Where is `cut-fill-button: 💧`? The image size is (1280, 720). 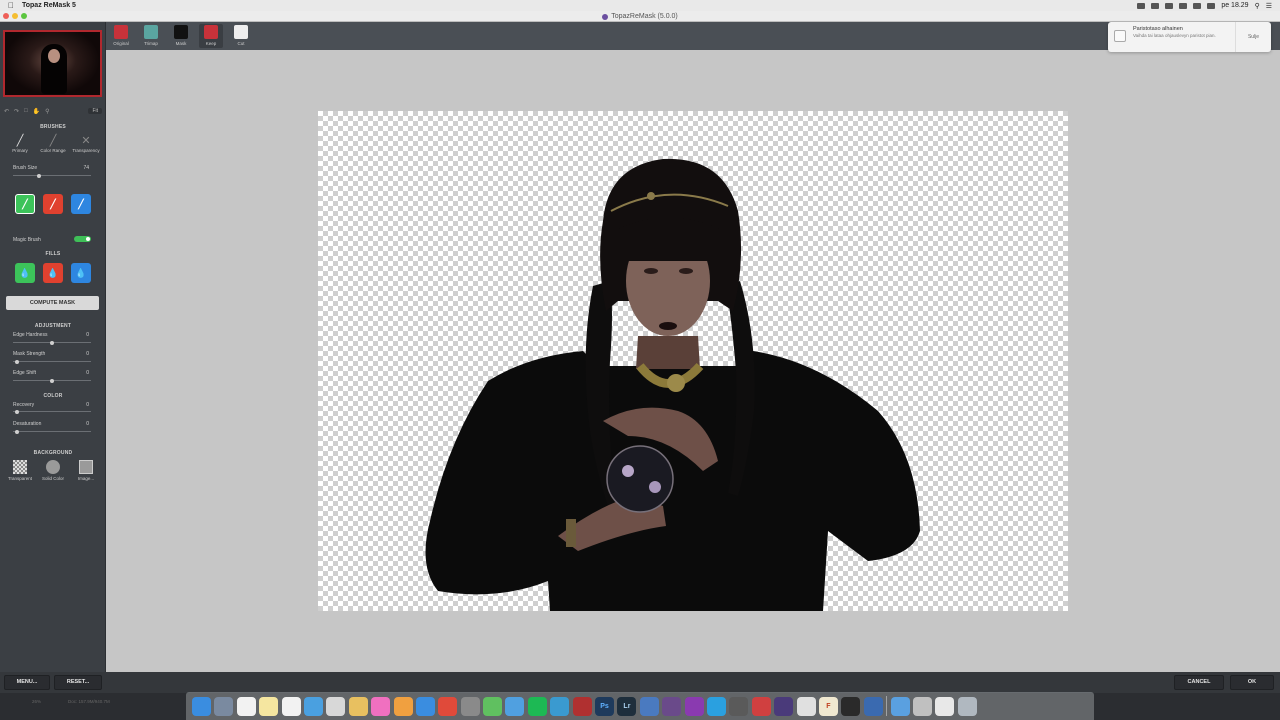 cut-fill-button: 💧 is located at coordinates (53, 273).